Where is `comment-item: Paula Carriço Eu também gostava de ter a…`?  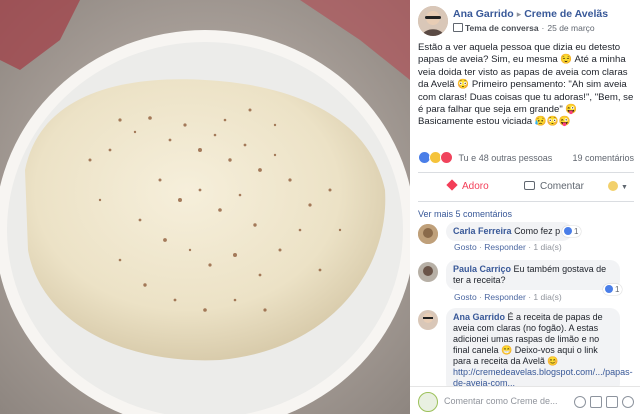
comment-item: Paula Carriço Eu também gostava de ter a… is located at coordinates (526, 283).